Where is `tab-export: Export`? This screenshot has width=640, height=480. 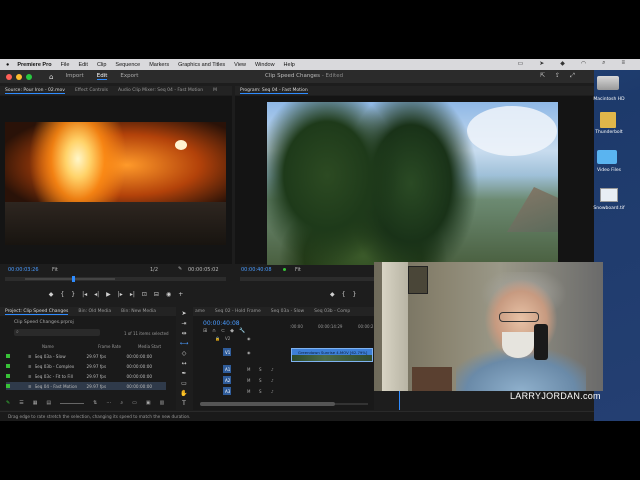
tab-export: Export is located at coordinates (129, 76).